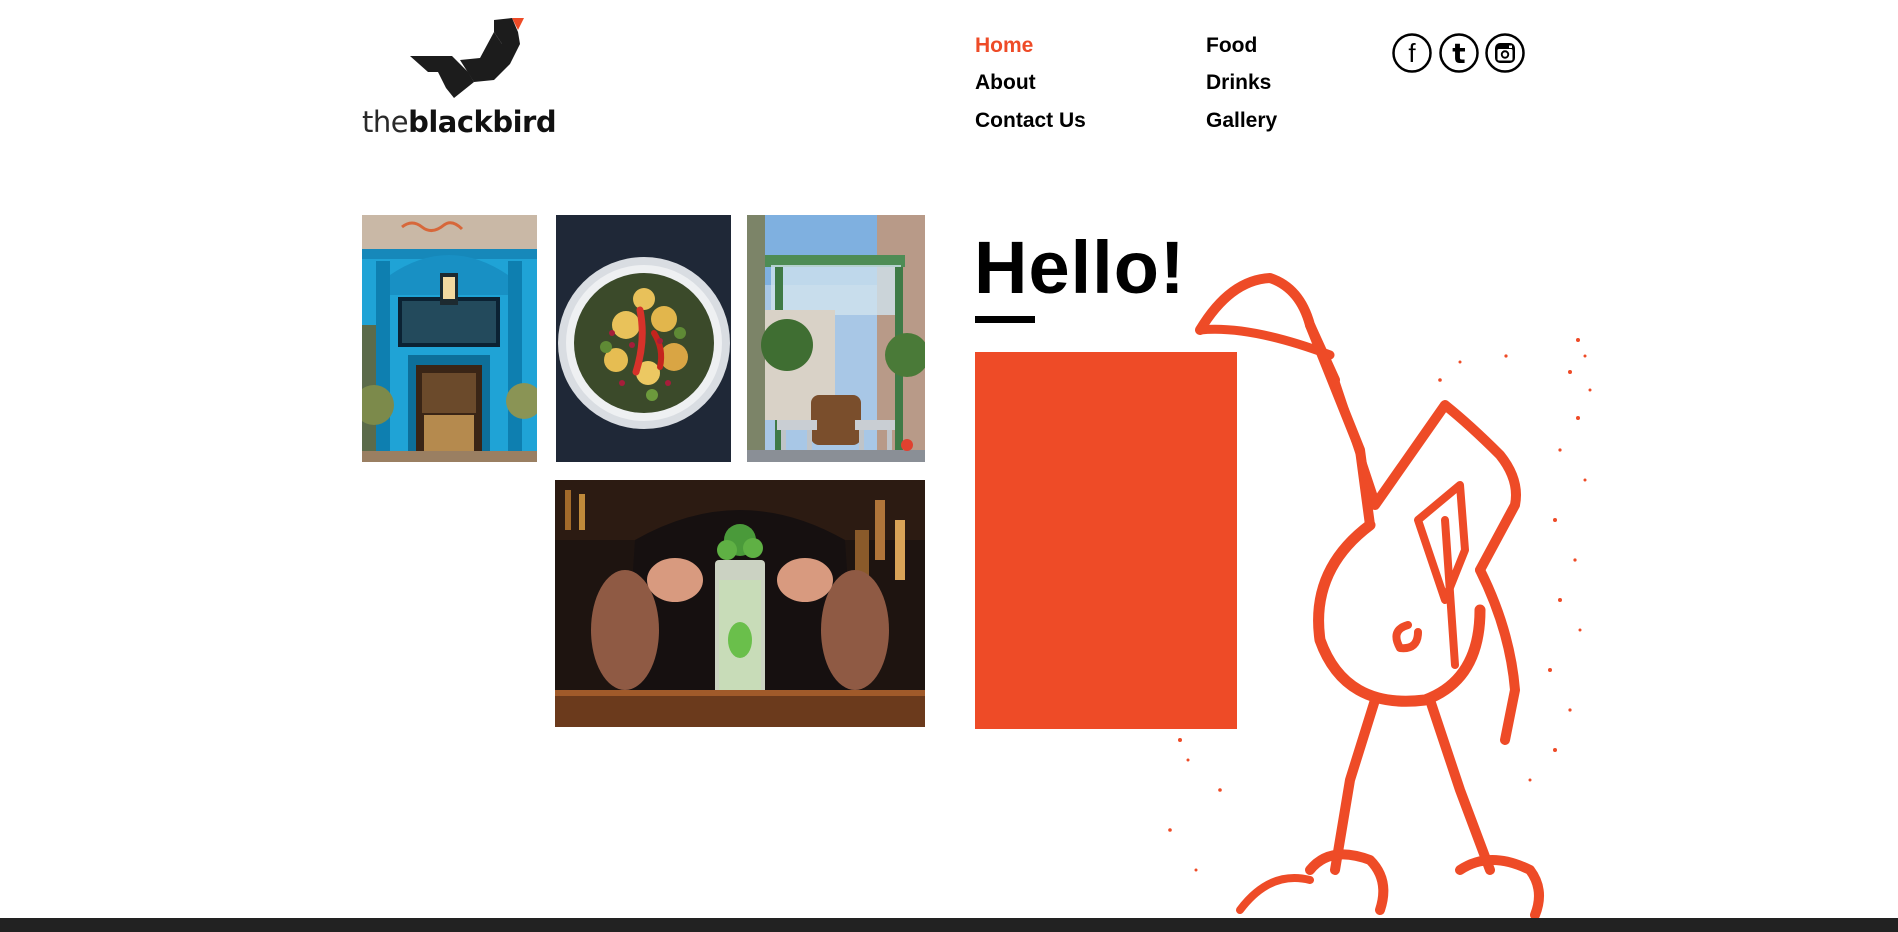  I want to click on nav-food: Food, so click(1231, 46).